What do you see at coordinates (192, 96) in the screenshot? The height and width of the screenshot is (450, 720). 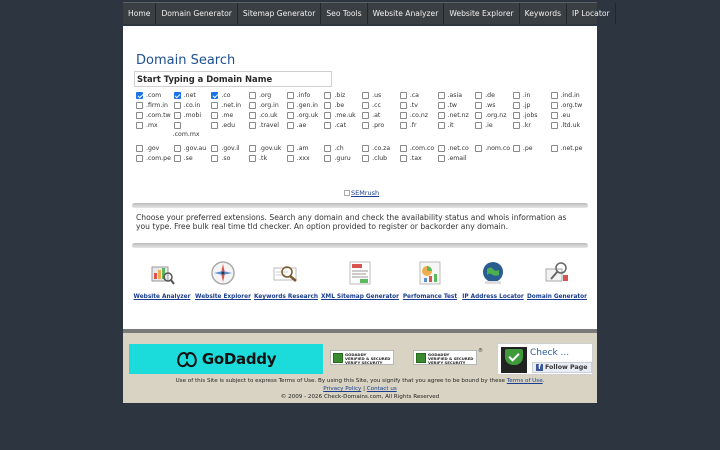 I see `tld-option: .net` at bounding box center [192, 96].